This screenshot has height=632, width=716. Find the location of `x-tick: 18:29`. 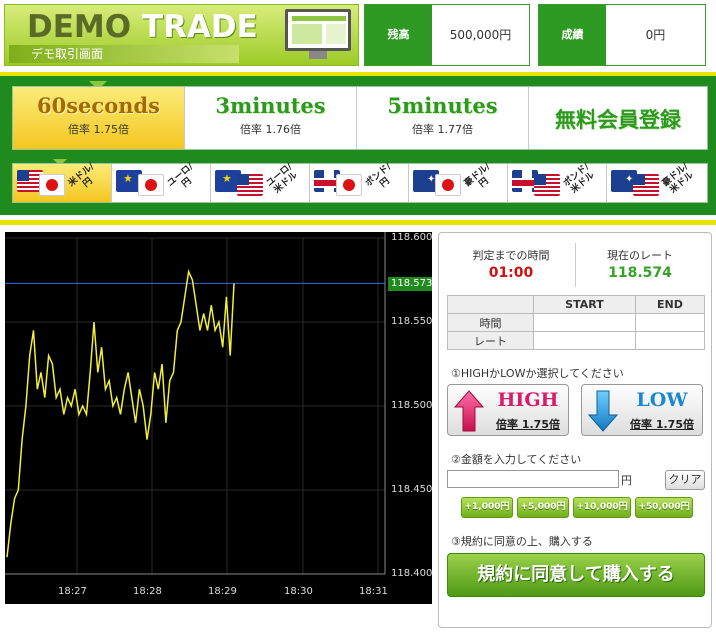

x-tick: 18:29 is located at coordinates (222, 591).